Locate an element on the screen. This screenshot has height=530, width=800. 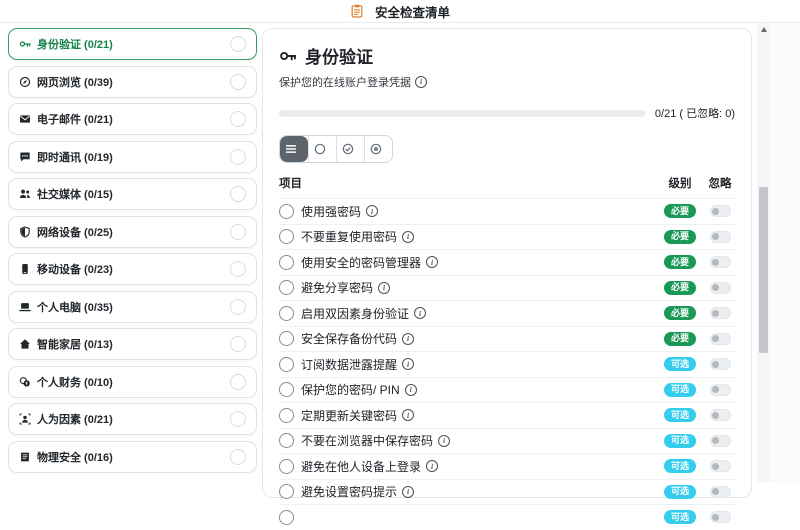
sidebar-item-4: 社交媒体 (0/15) is located at coordinates (132, 194).